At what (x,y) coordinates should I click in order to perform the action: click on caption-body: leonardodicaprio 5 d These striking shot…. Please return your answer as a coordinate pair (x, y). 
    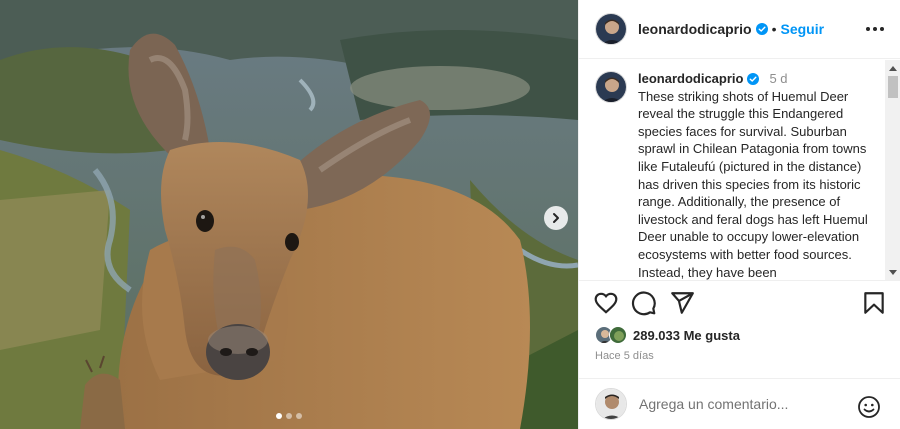
    Looking at the image, I should click on (754, 175).